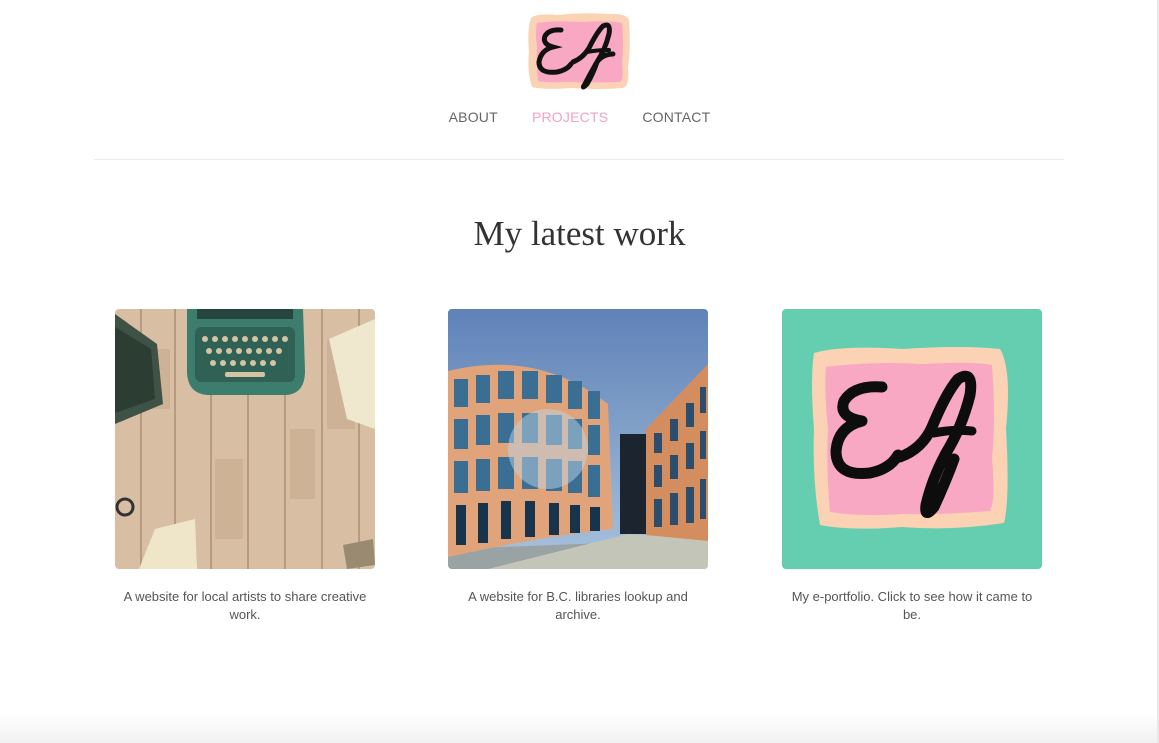  I want to click on bottom-fade, so click(579, 728).